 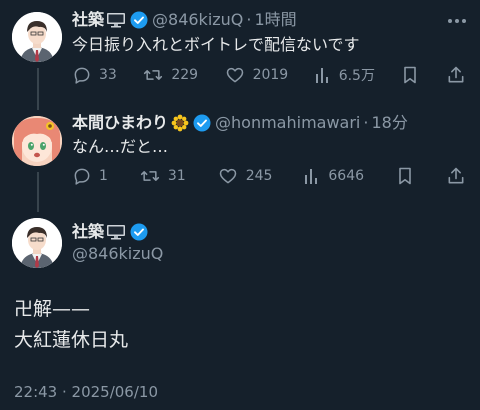 I want to click on tweet-timestamp: 22:43 · 2025/06/10, so click(x=86, y=392).